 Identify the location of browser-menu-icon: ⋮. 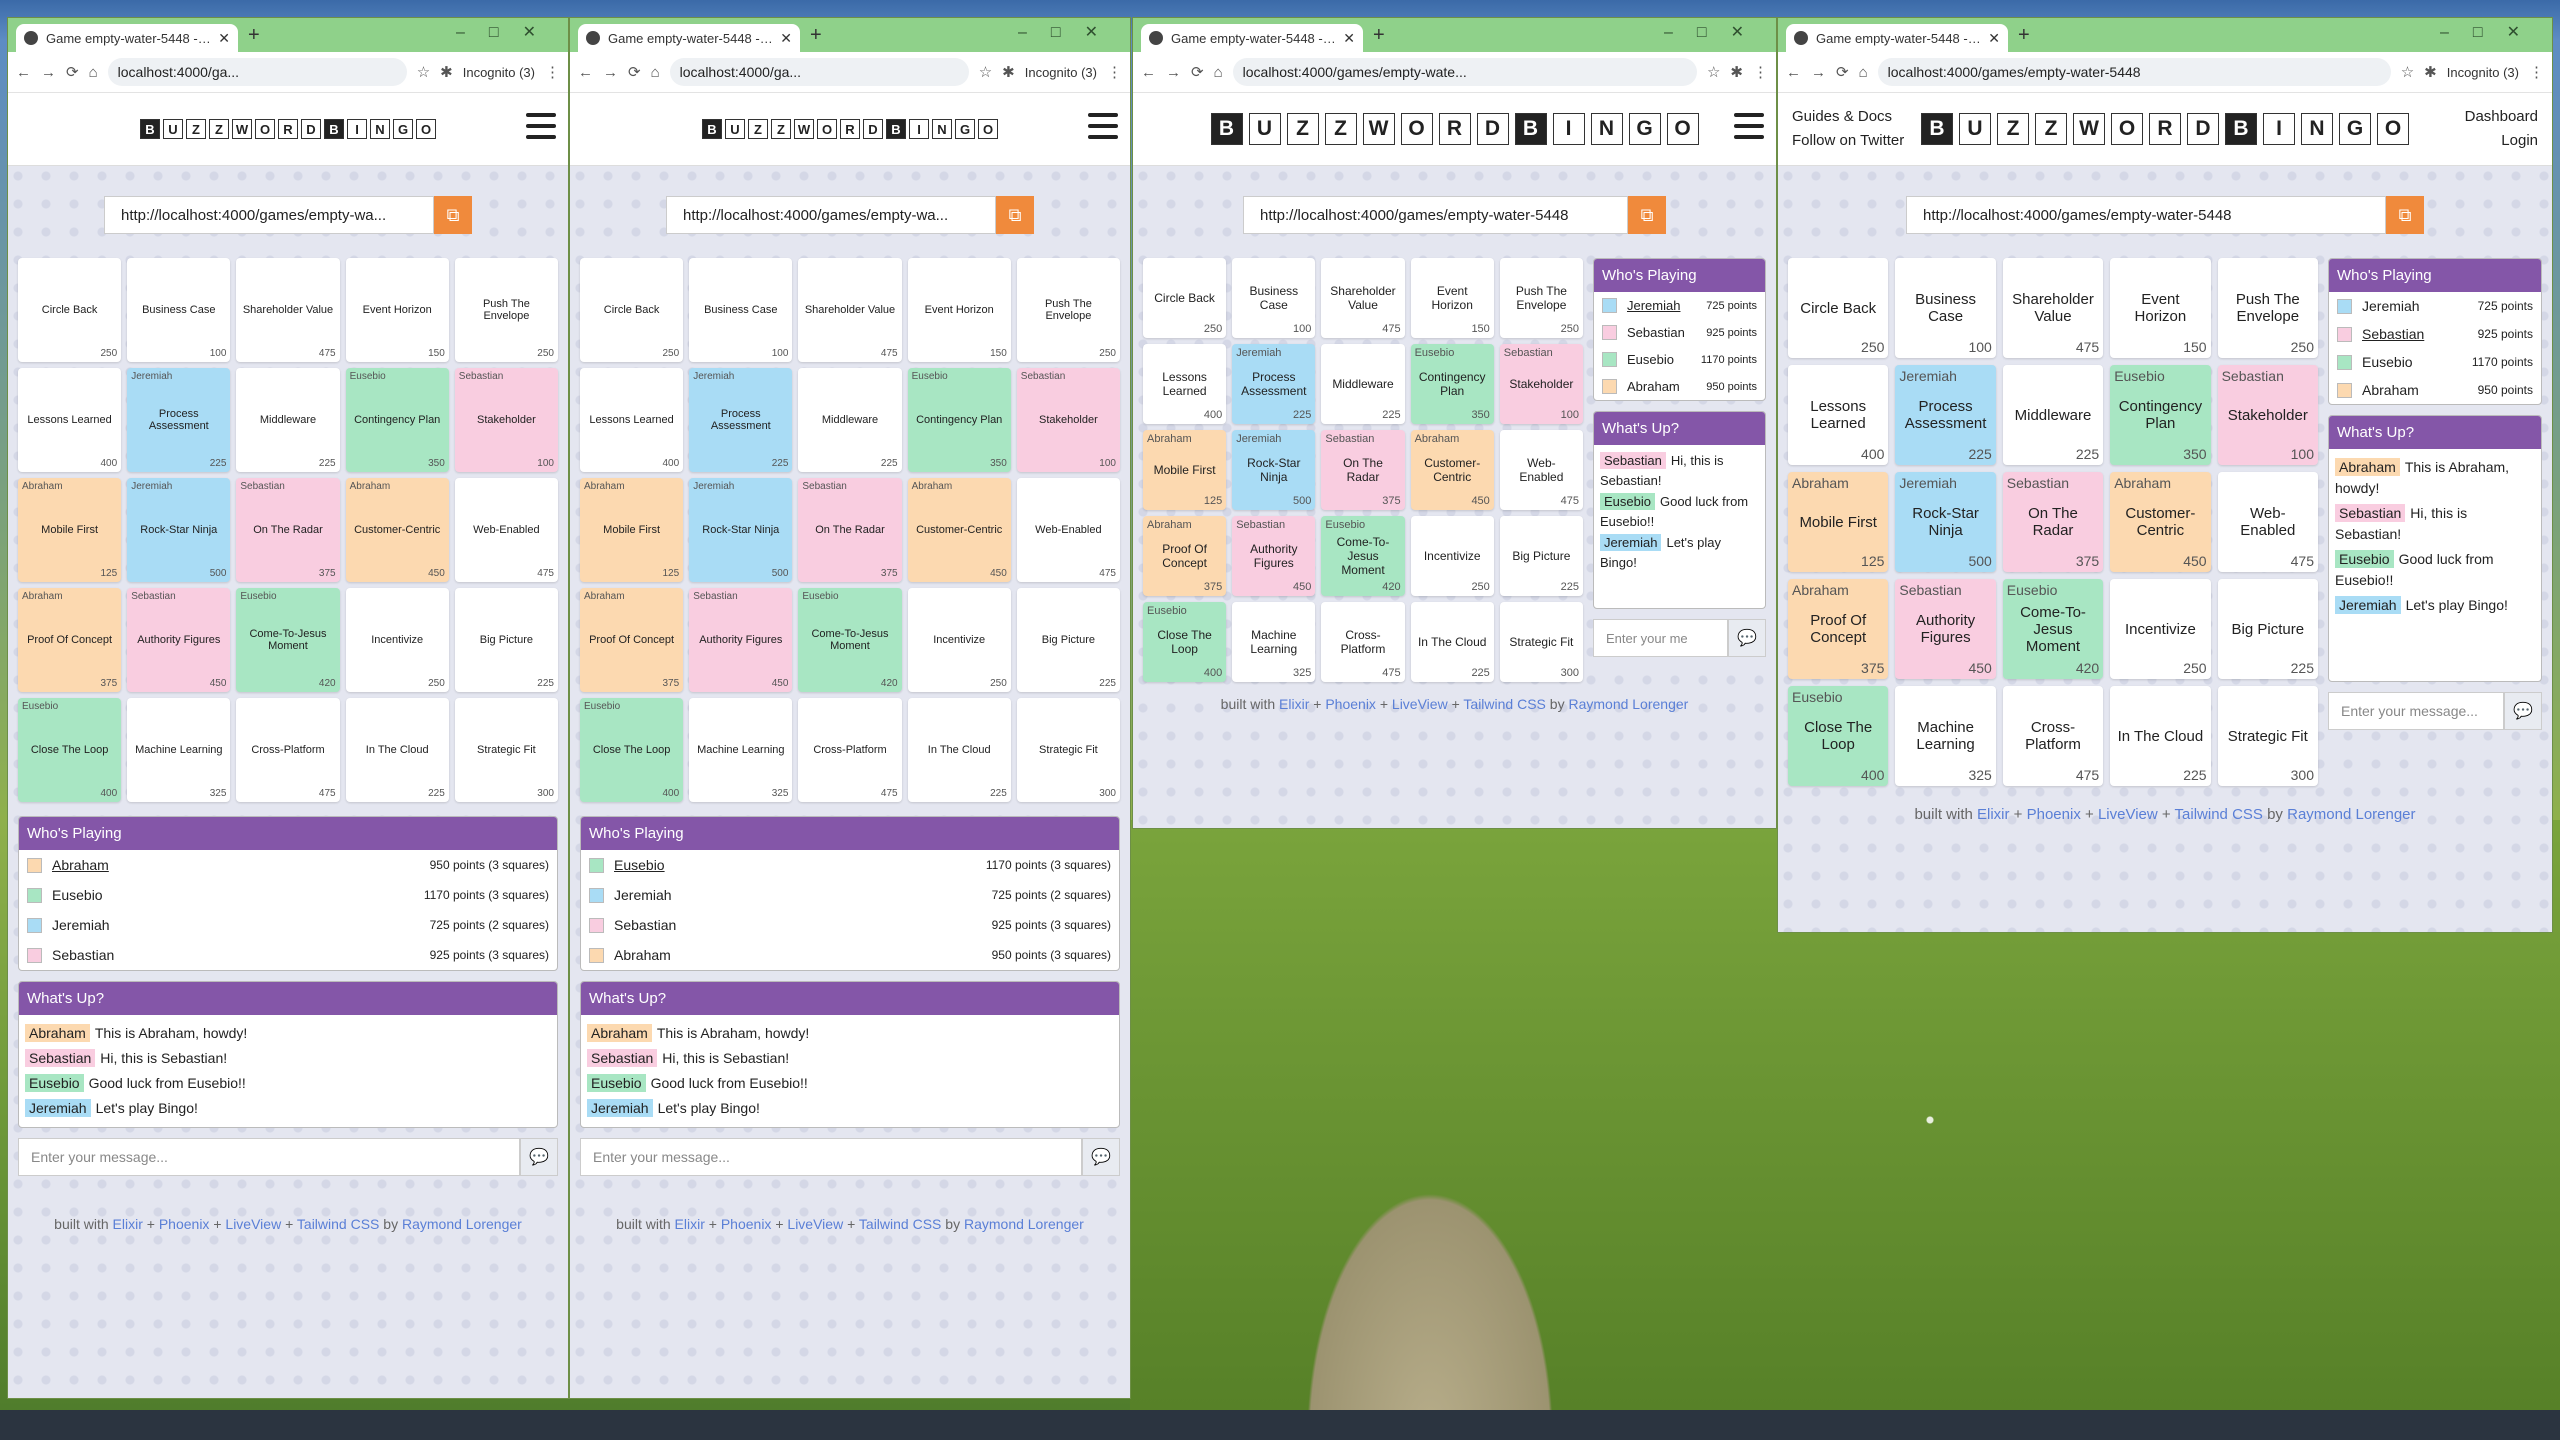
(1760, 72).